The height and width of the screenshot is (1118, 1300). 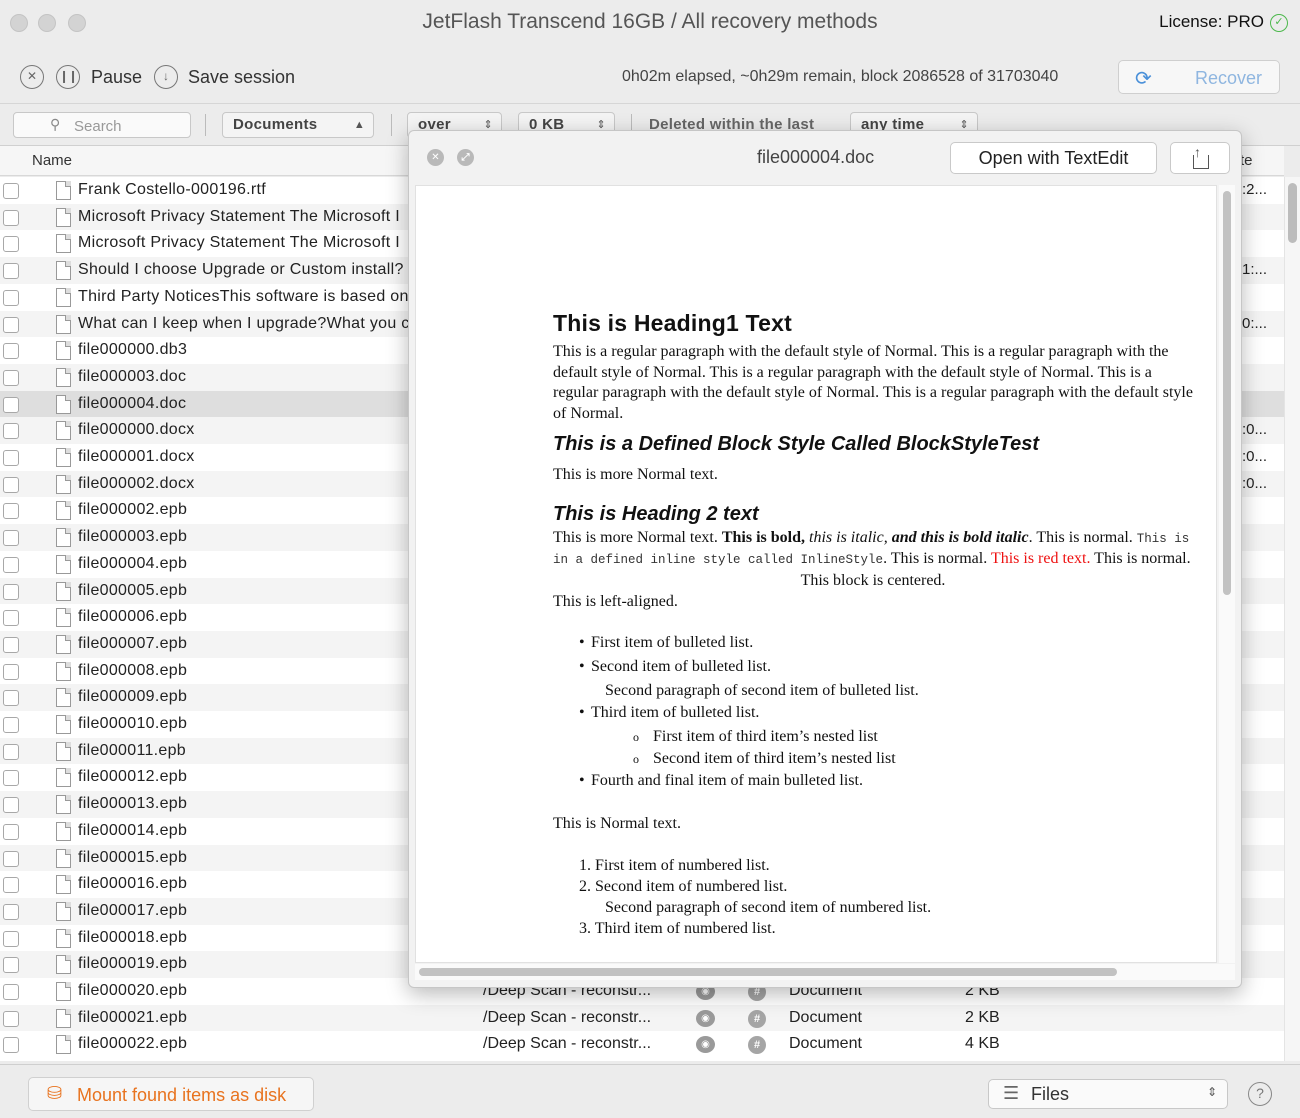 What do you see at coordinates (1292, 619) in the screenshot?
I see `file-list-scrollbar` at bounding box center [1292, 619].